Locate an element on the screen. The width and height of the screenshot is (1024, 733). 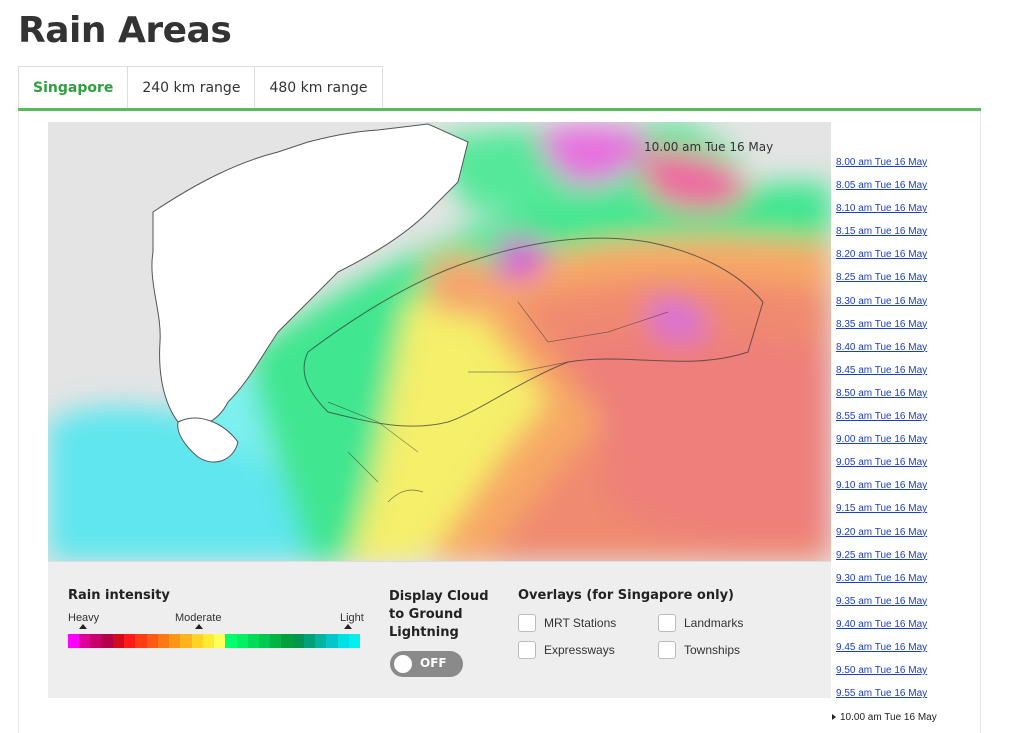
time-link: 9.10 am Tue 16 May is located at coordinates (881, 491).